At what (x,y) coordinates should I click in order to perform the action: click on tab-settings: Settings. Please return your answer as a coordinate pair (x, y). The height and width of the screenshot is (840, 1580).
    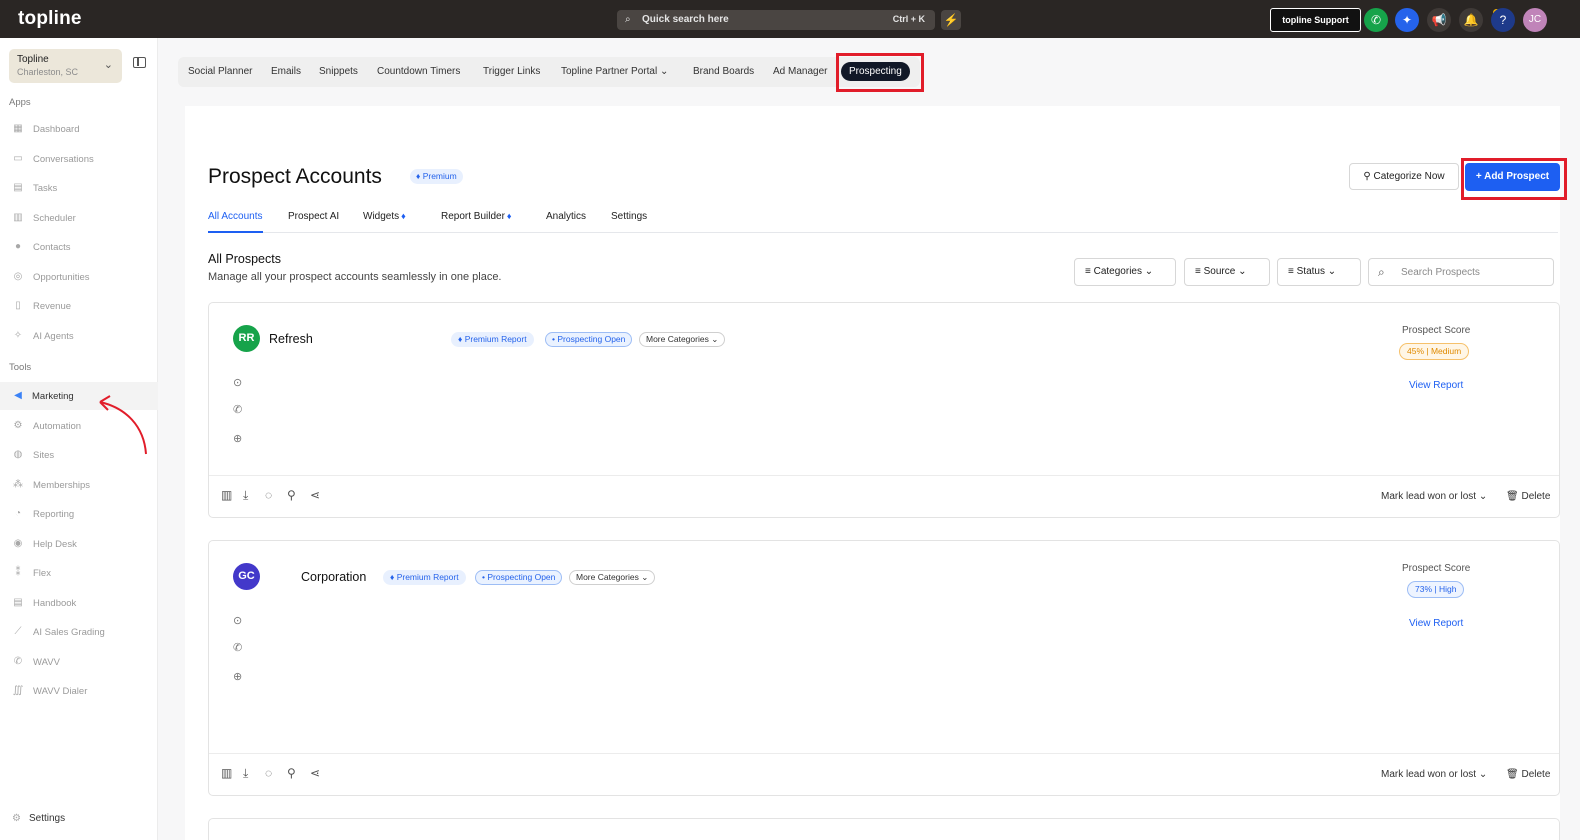
    Looking at the image, I should click on (629, 216).